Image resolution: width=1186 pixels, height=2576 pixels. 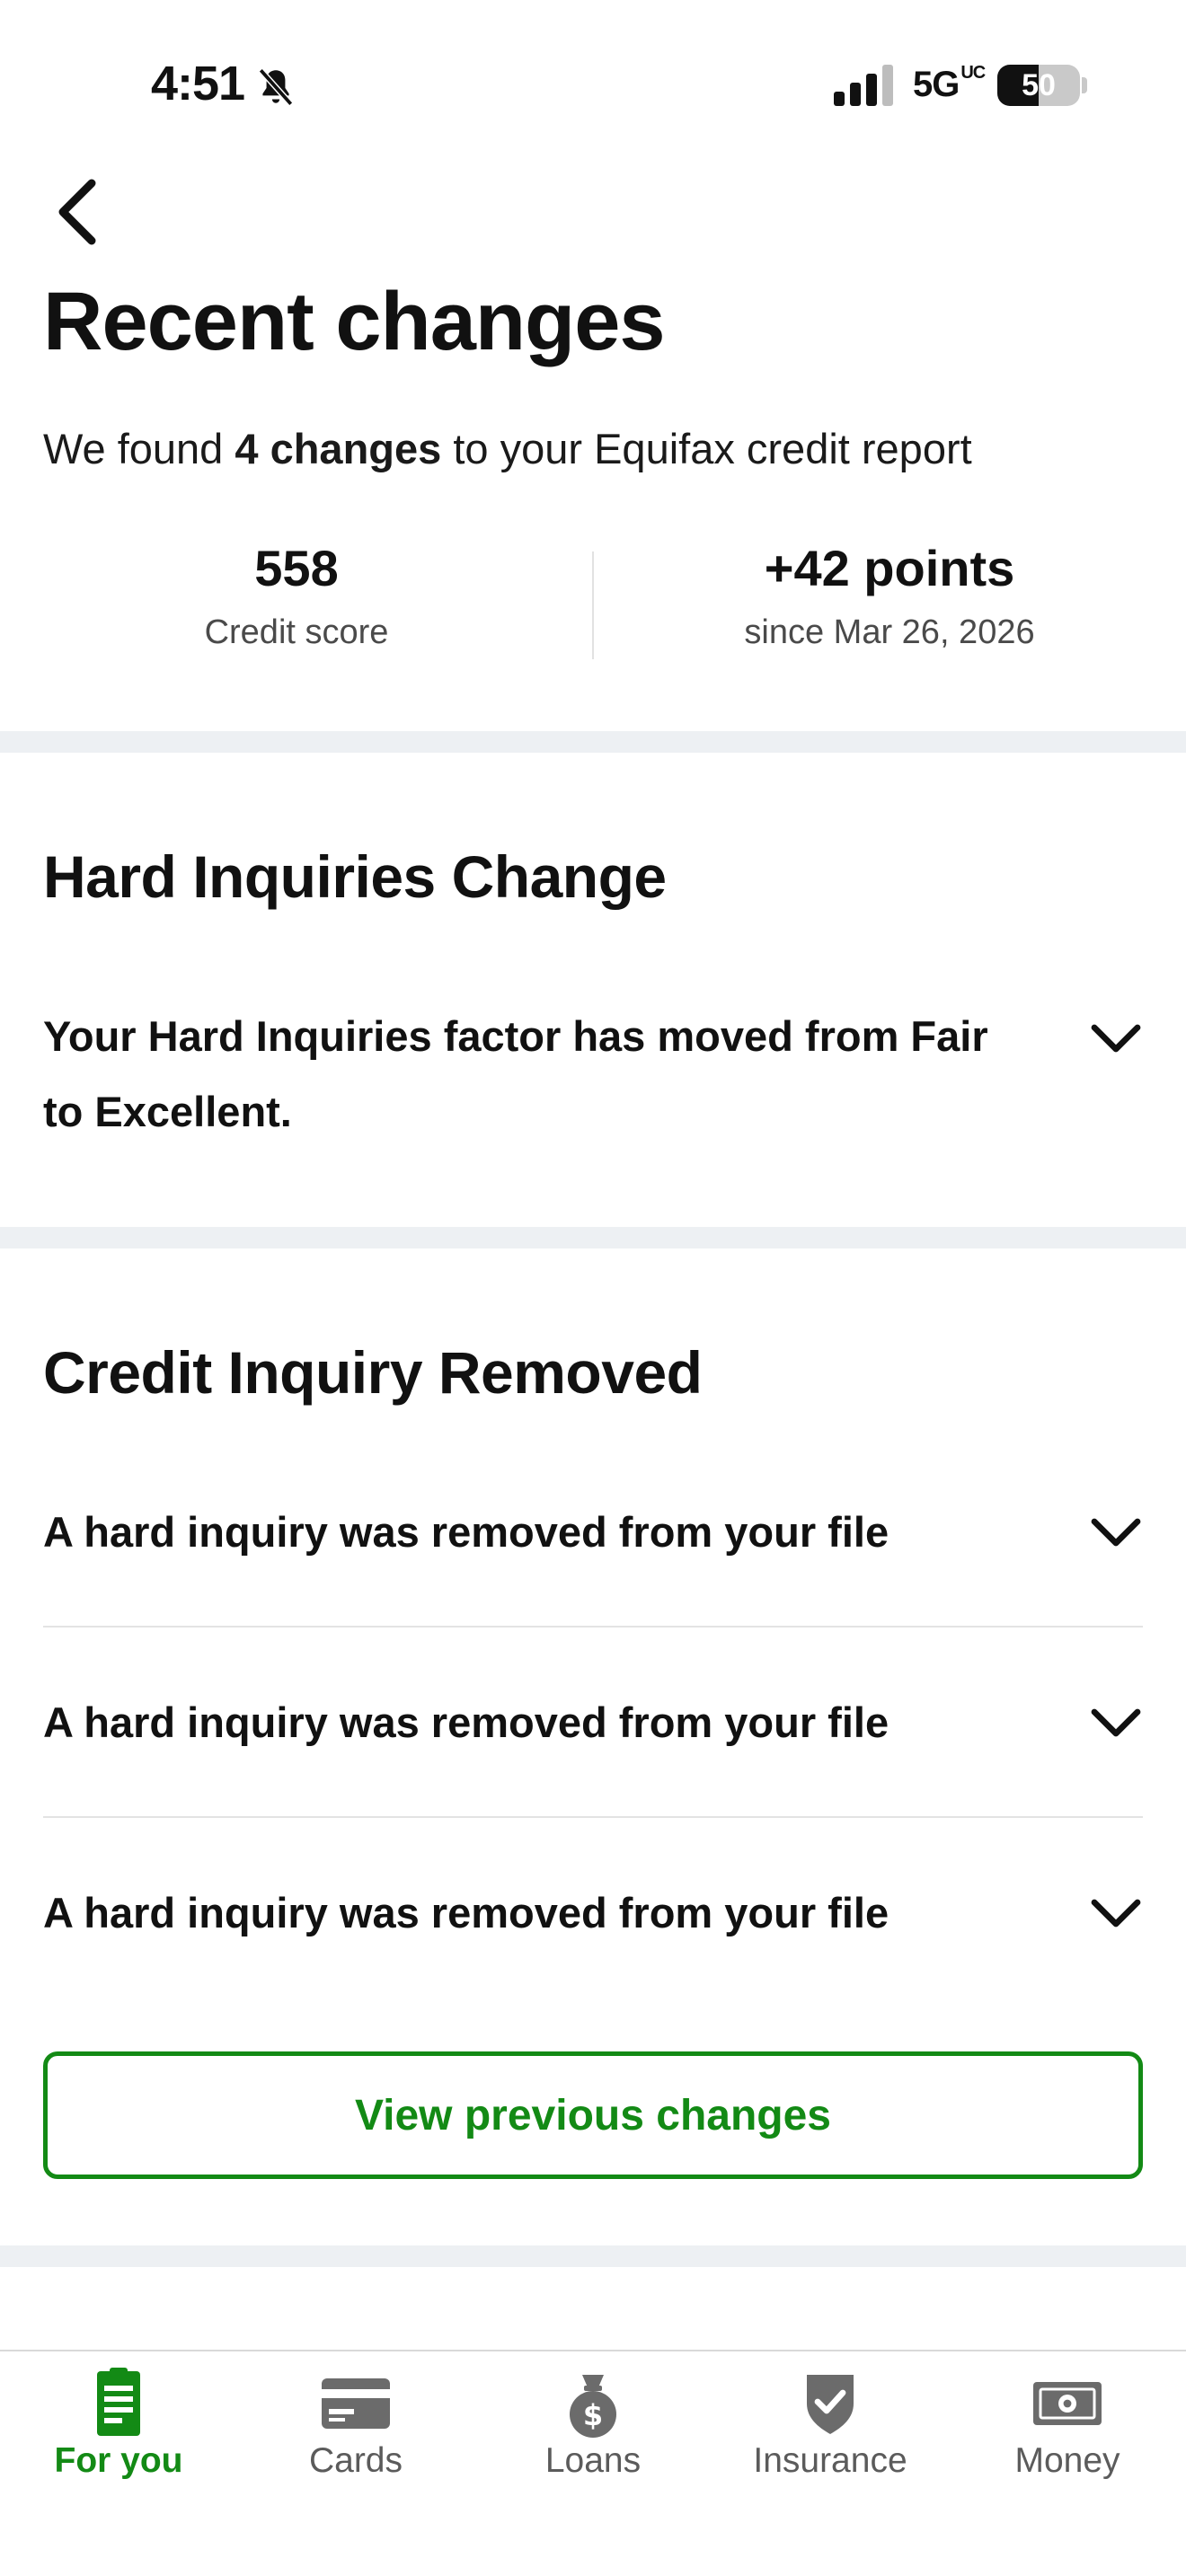 I want to click on signal-icon, so click(x=863, y=85).